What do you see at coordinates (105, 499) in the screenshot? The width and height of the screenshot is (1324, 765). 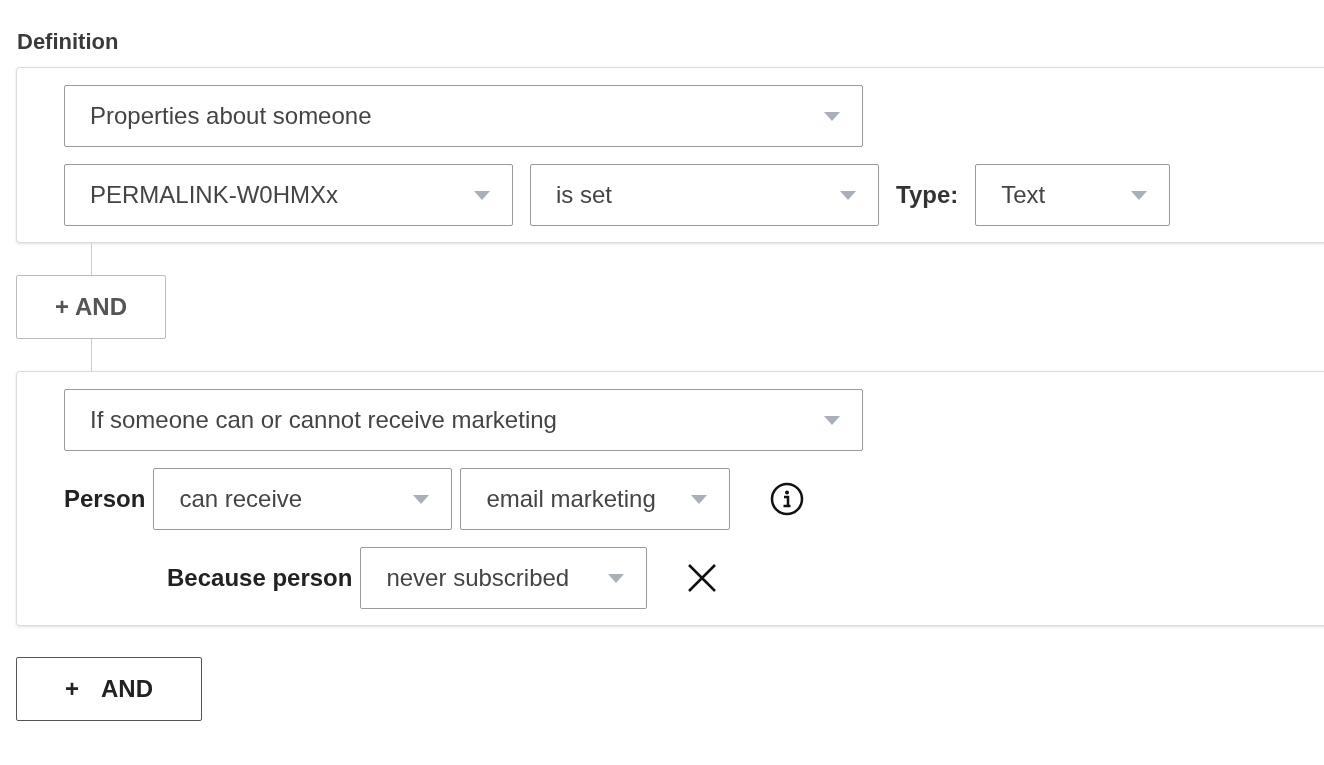 I see `field-label: Person` at bounding box center [105, 499].